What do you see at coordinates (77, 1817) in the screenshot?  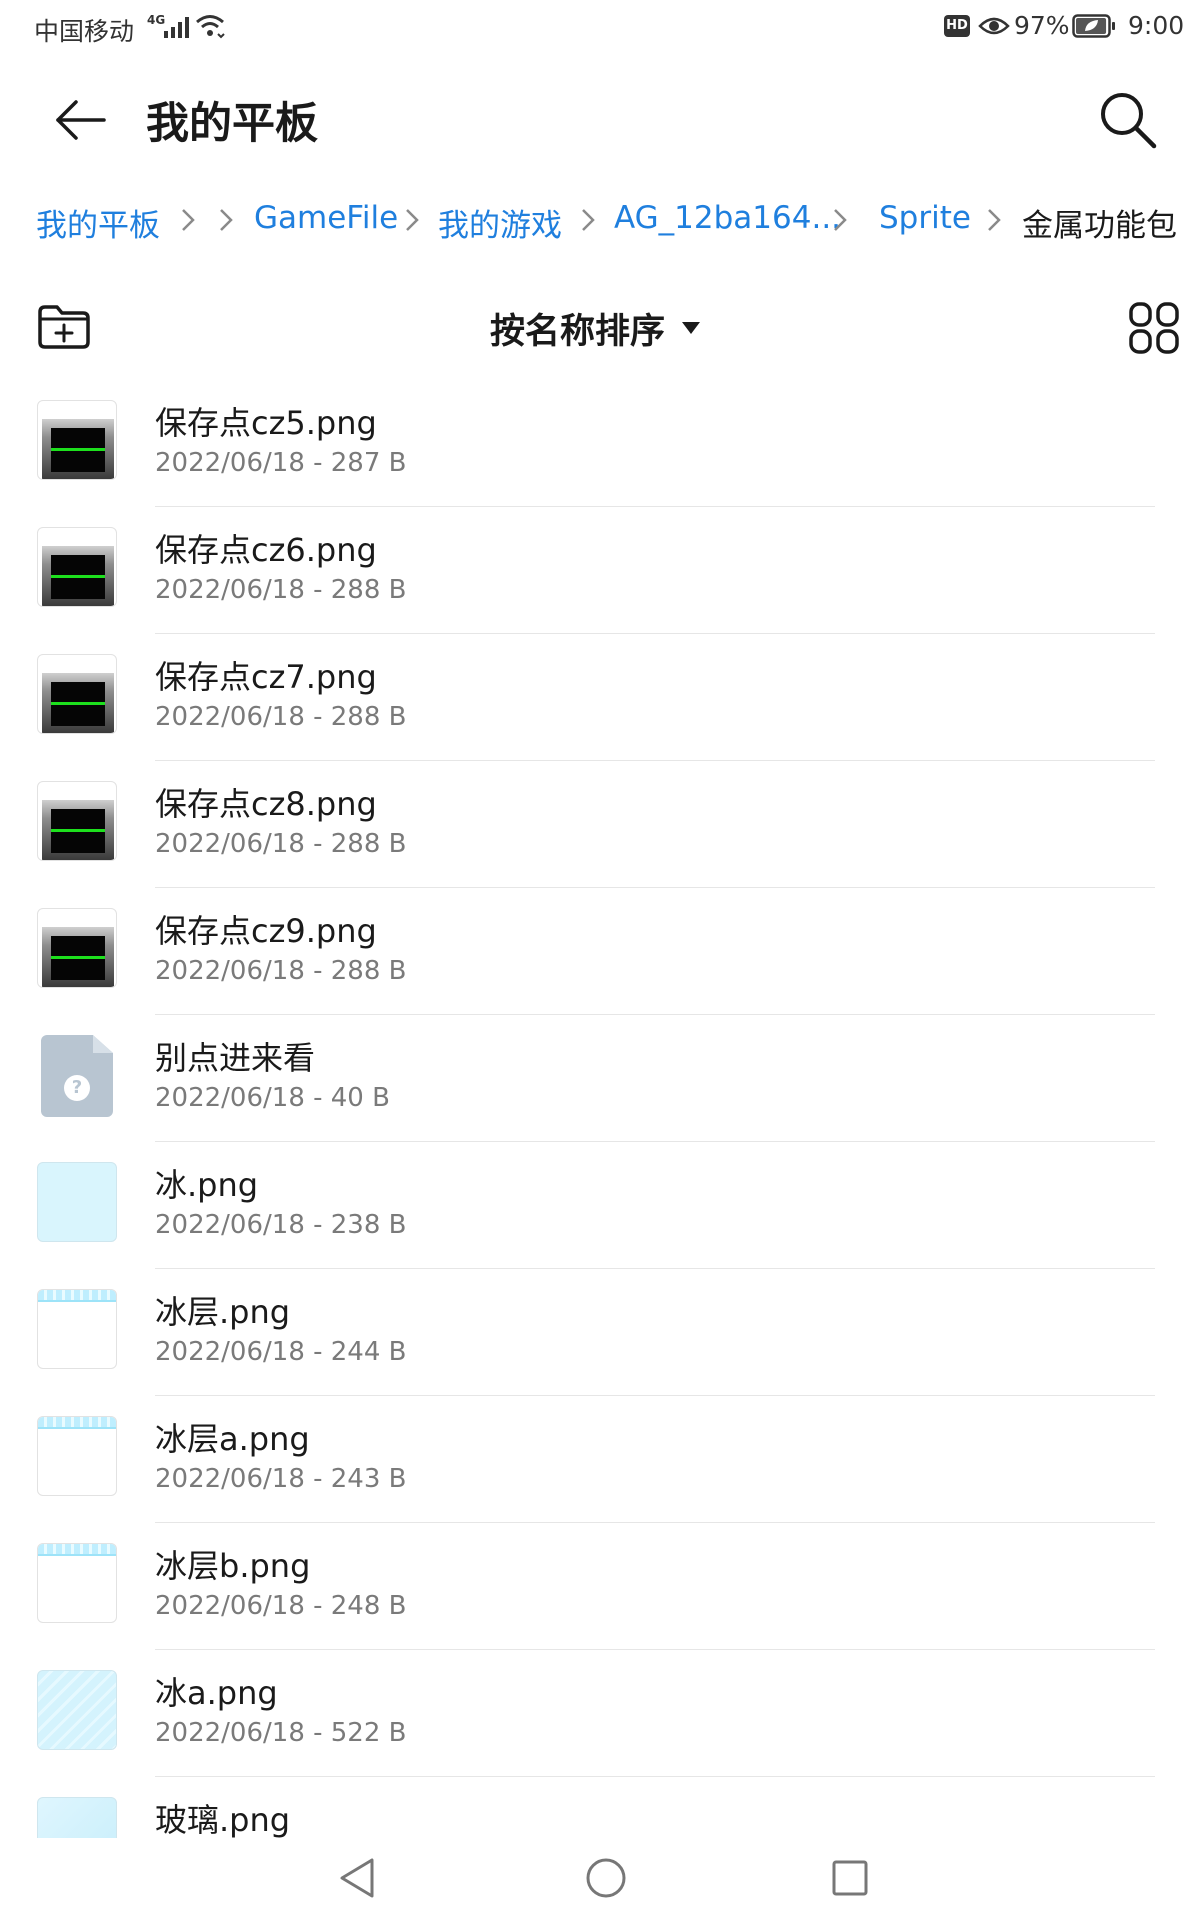 I see `glass-thumbnail` at bounding box center [77, 1817].